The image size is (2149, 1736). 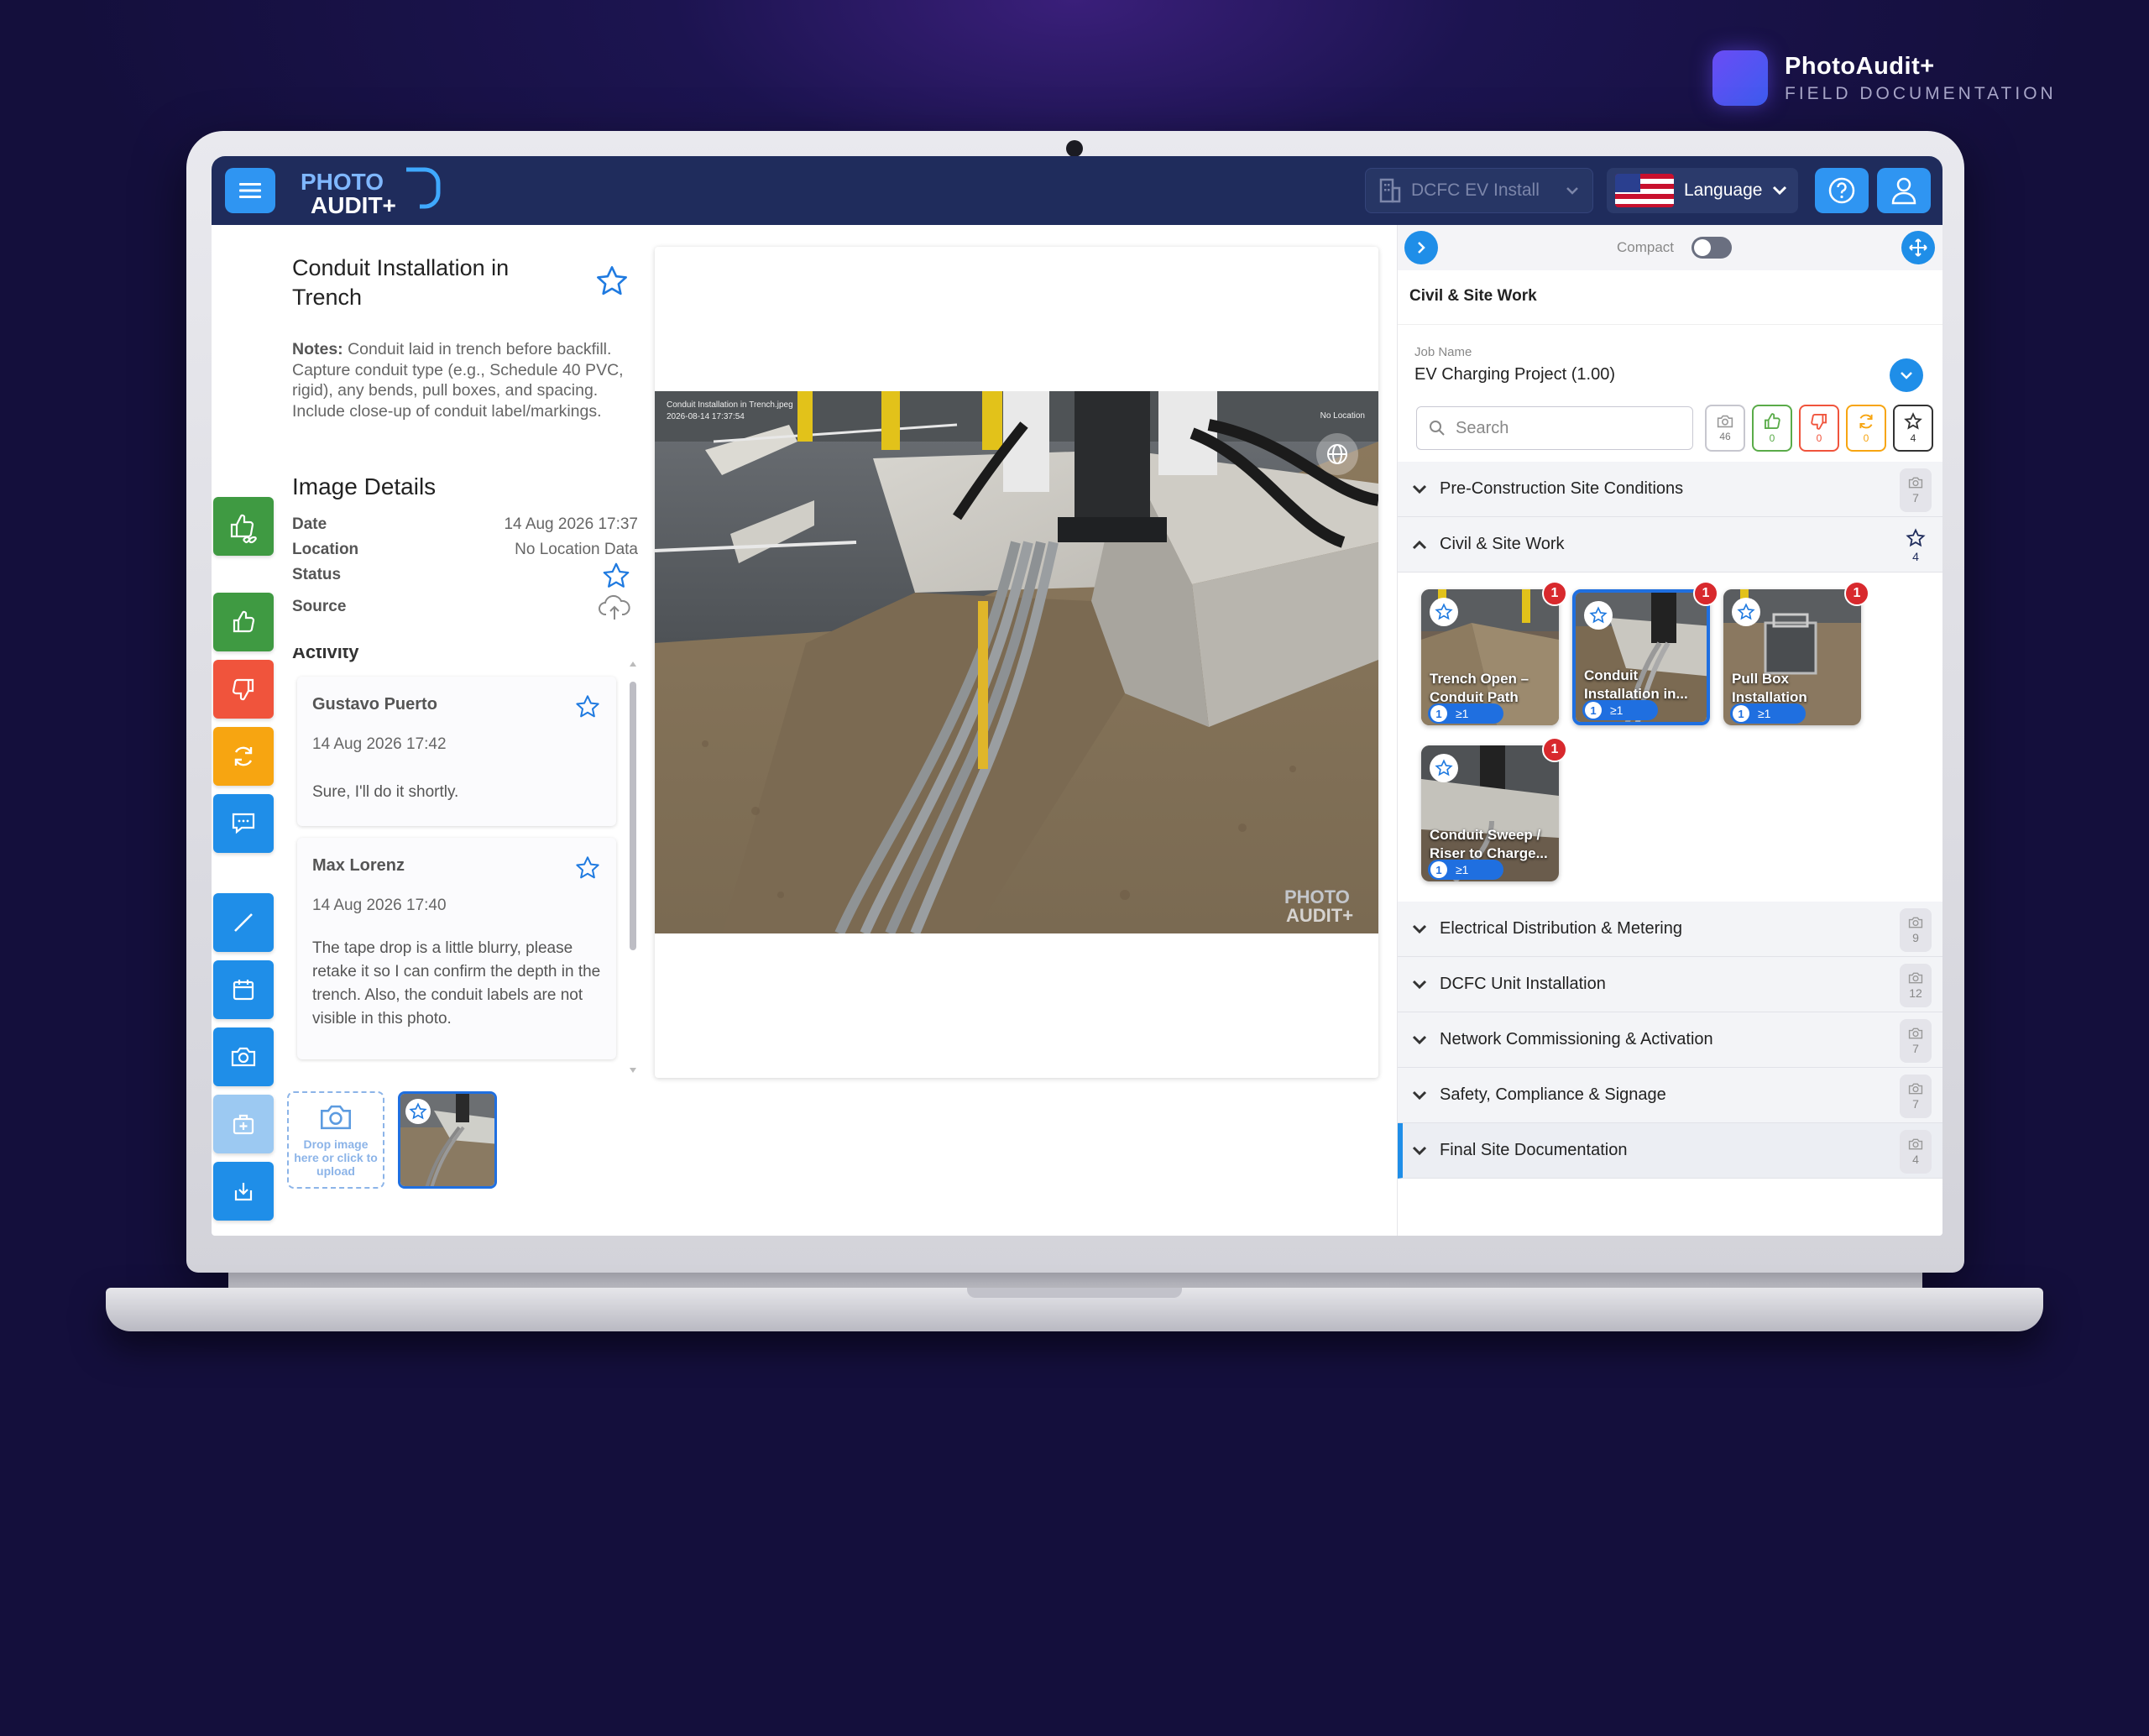 I want to click on laptop-notch, so click(x=1074, y=1293).